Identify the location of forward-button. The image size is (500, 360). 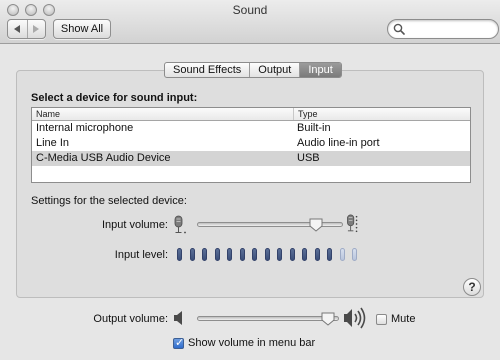
(36, 29).